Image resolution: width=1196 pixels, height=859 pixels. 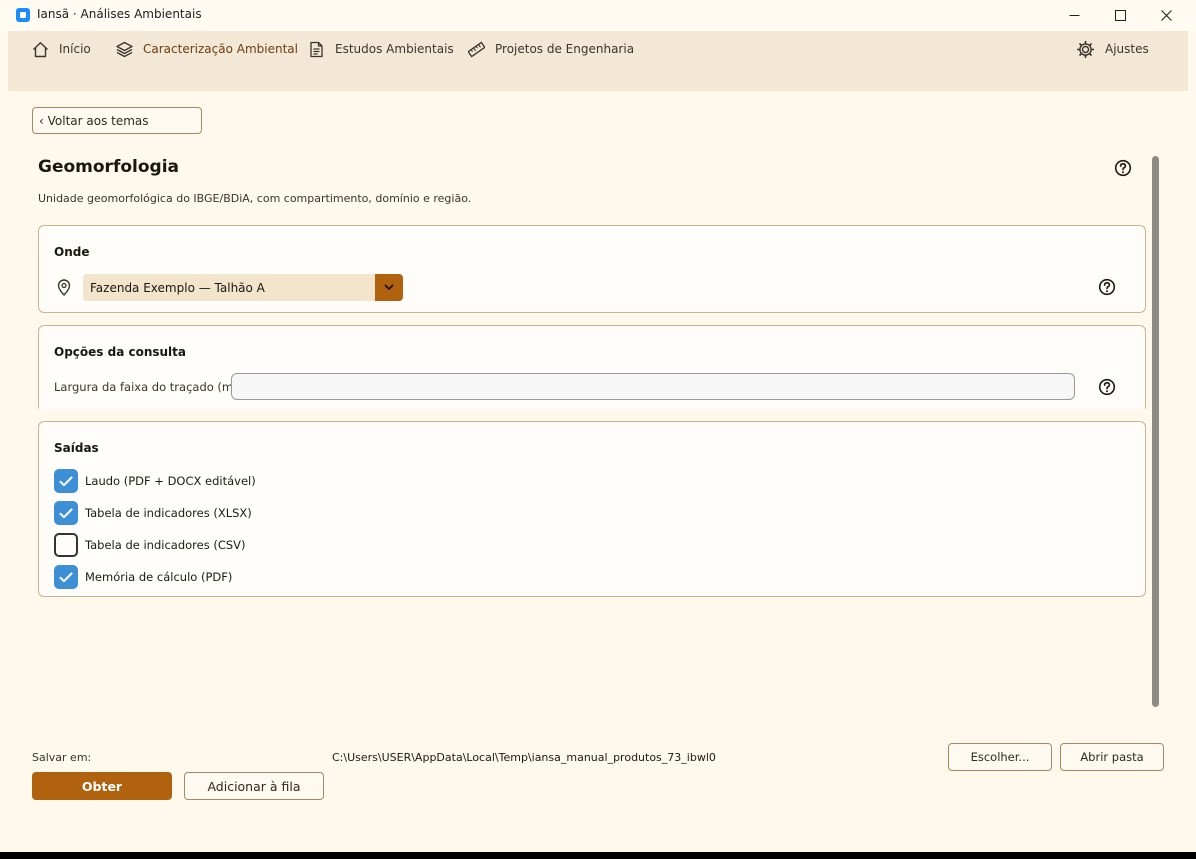 I want to click on checkbox-label: Memória de cálculo (PDF), so click(x=159, y=577).